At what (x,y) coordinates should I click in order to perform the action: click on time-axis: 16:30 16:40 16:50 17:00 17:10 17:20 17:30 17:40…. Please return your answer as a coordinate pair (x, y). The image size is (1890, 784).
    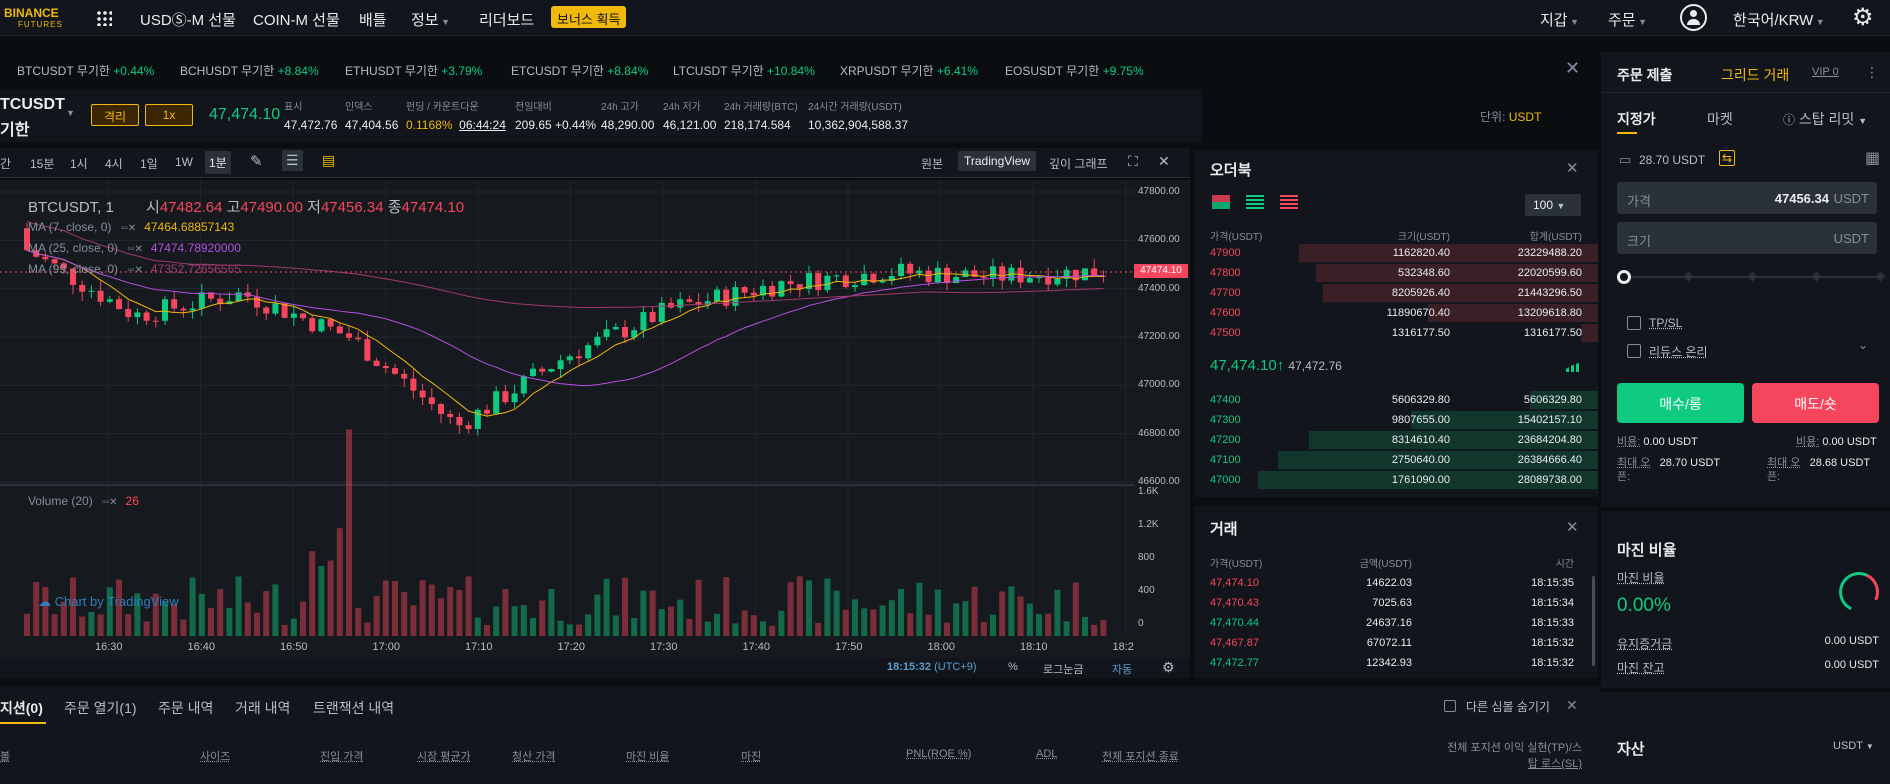
    Looking at the image, I should click on (567, 647).